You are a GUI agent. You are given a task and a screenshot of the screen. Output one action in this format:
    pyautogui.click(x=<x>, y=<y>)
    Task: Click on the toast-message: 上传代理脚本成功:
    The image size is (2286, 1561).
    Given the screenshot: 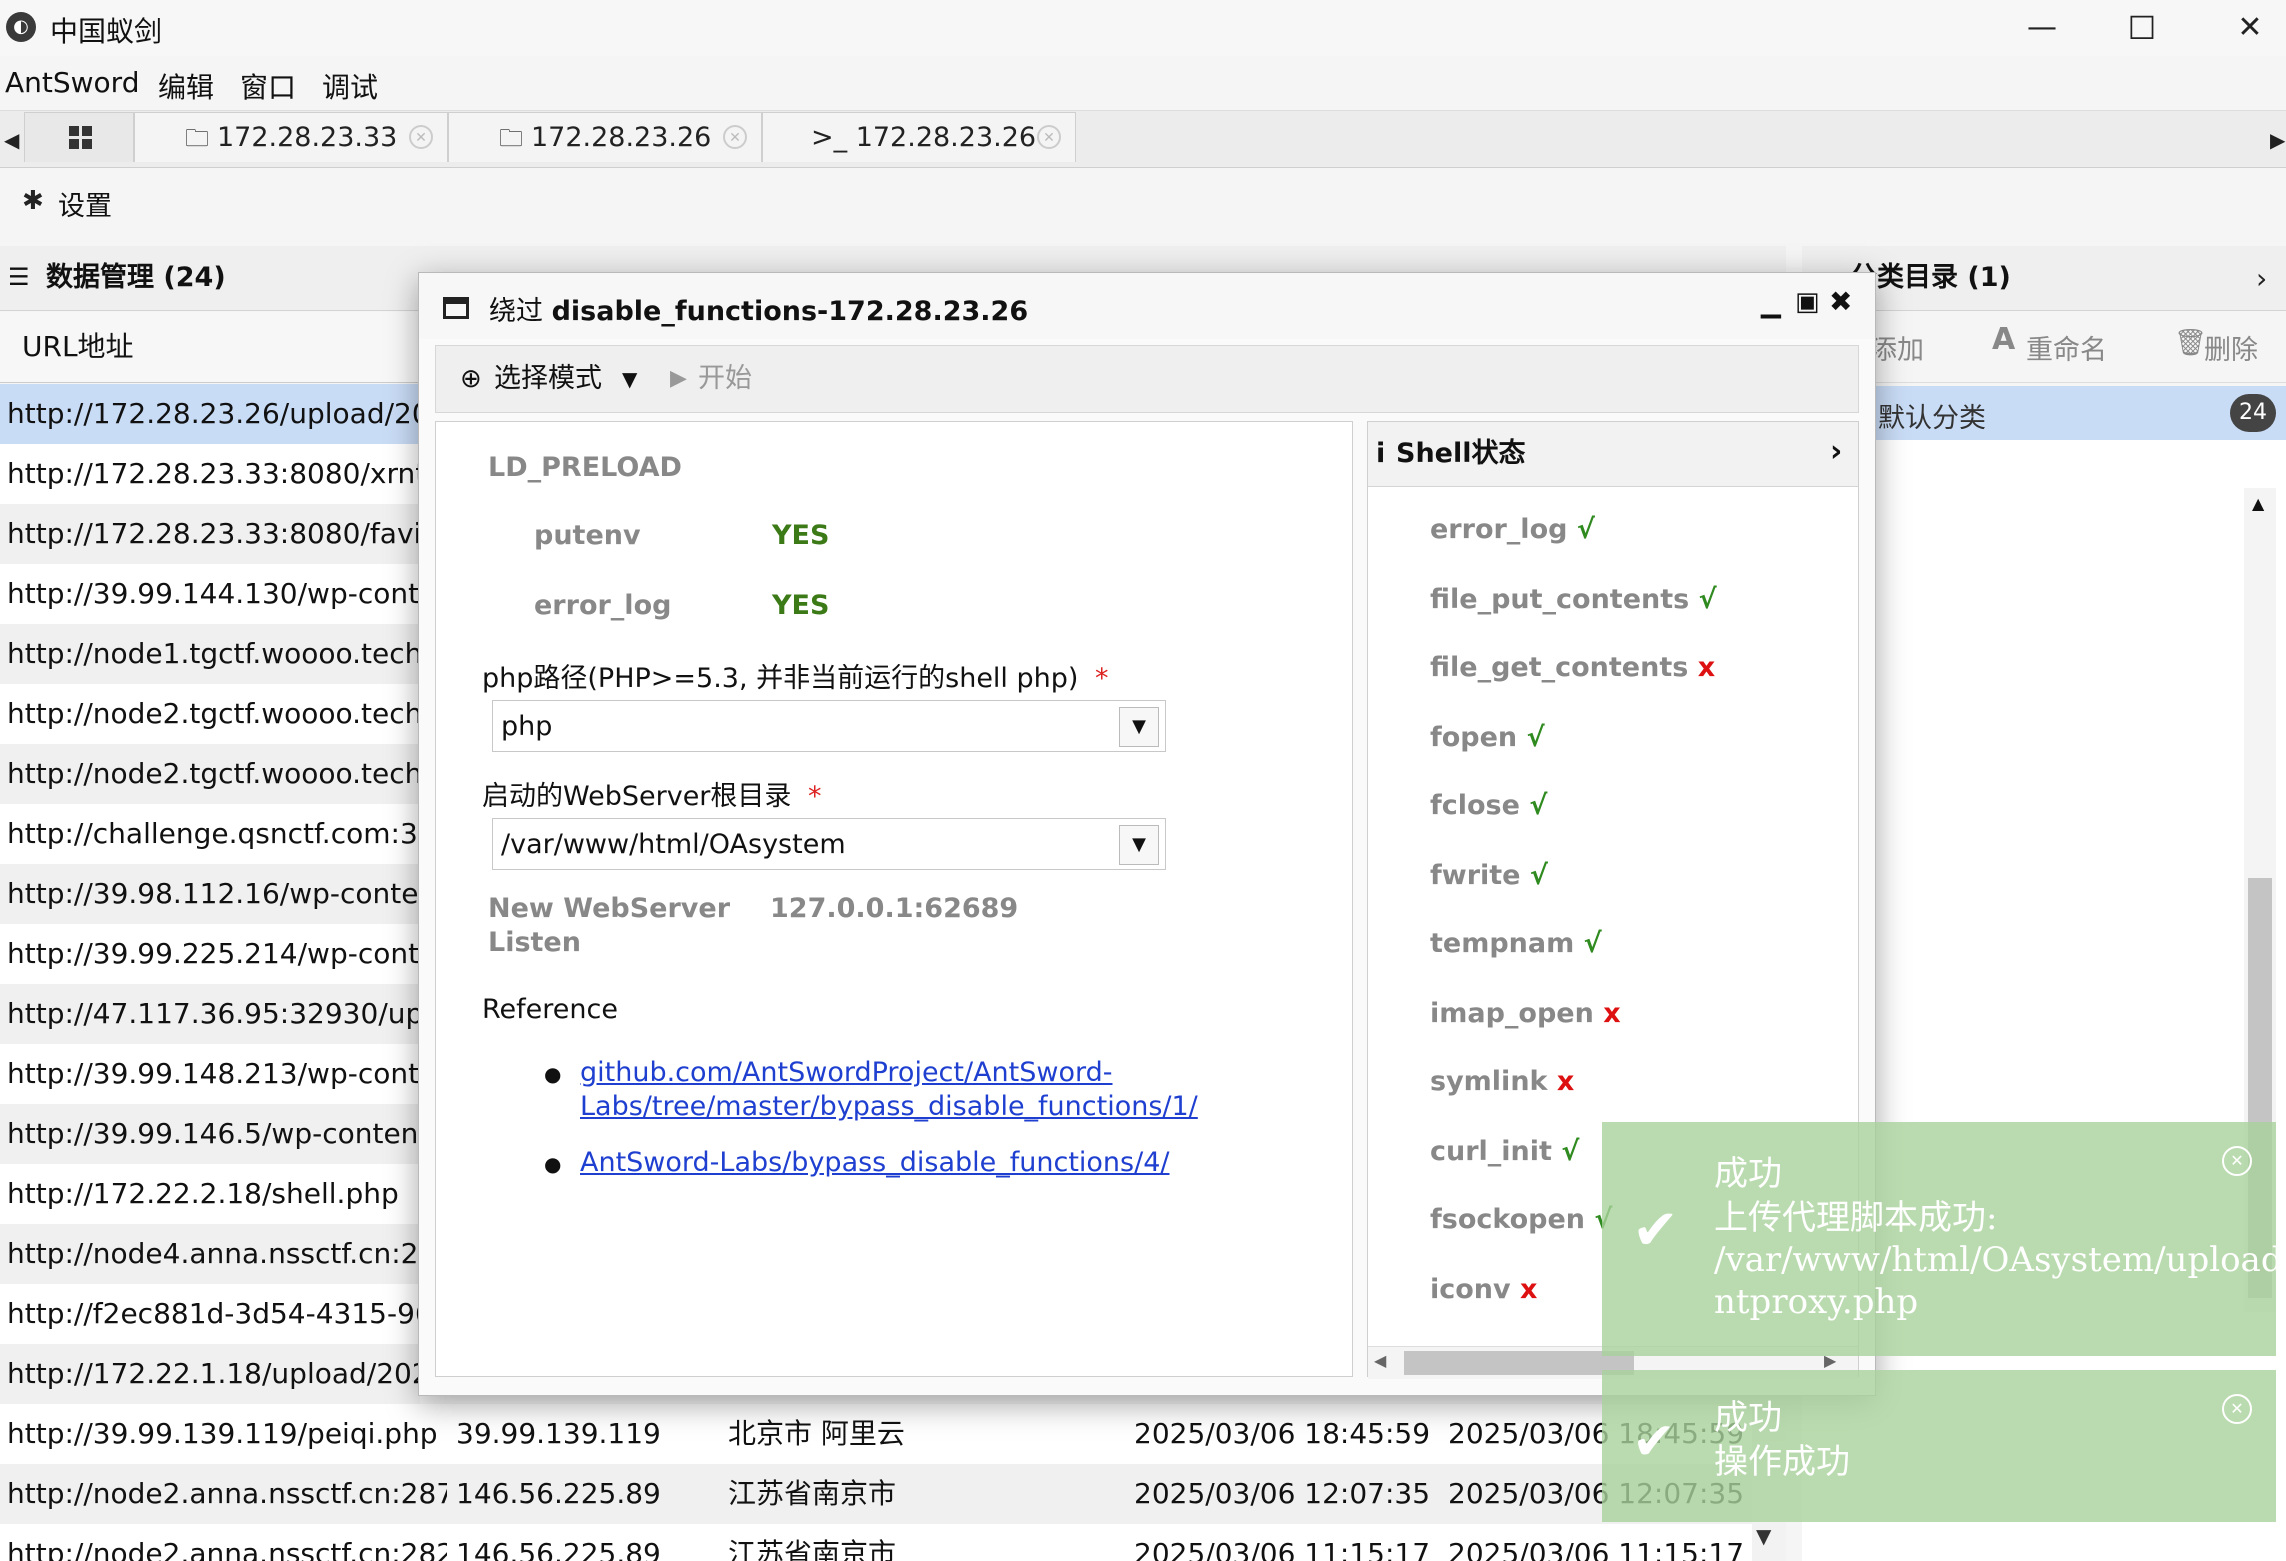 What is the action you would take?
    pyautogui.click(x=1856, y=1218)
    